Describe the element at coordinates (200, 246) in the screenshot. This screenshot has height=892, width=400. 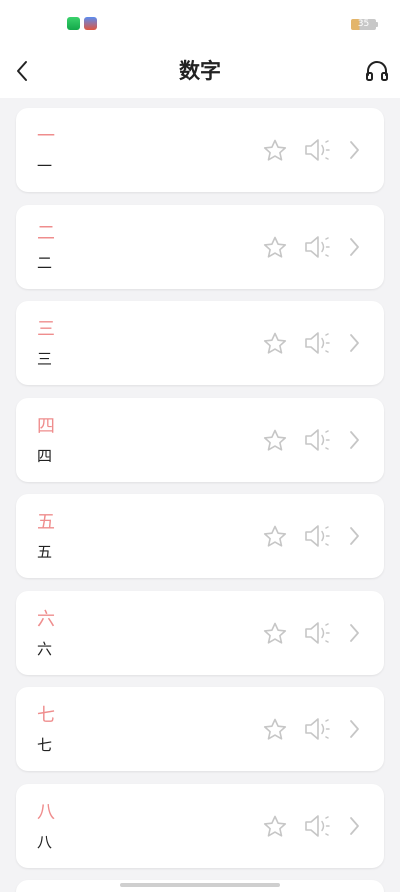
I see `list-item: 二二` at that location.